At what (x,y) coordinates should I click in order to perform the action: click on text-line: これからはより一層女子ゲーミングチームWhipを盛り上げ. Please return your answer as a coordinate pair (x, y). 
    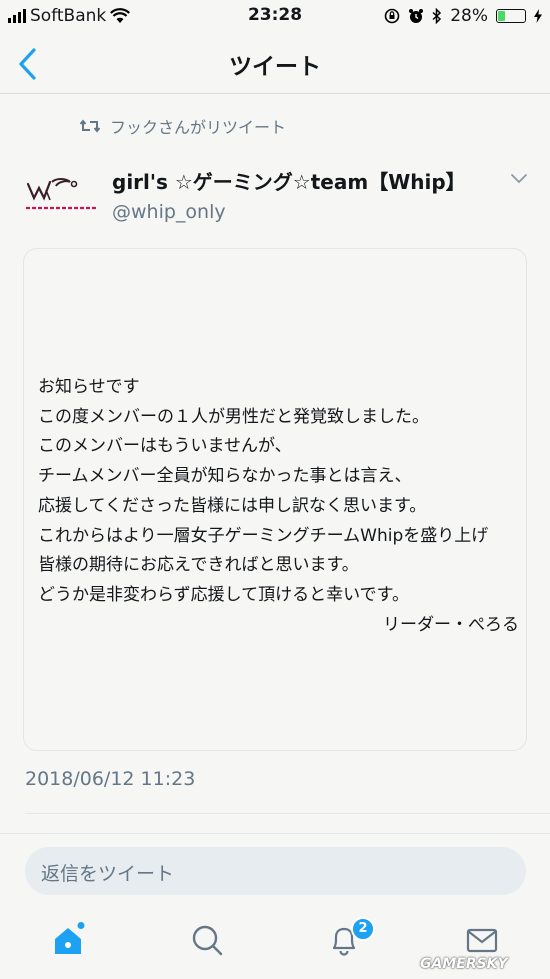
    Looking at the image, I should click on (263, 535).